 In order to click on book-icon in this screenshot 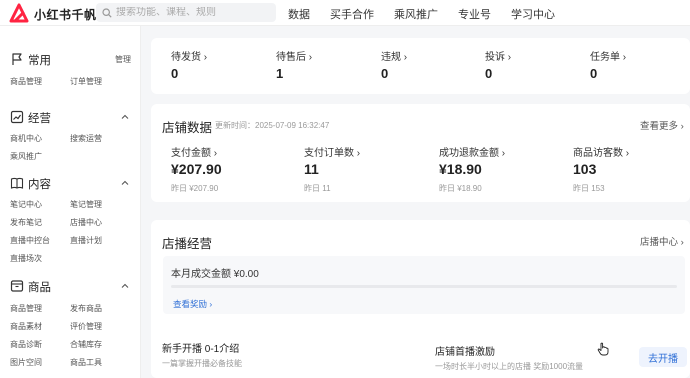, I will do `click(17, 183)`.